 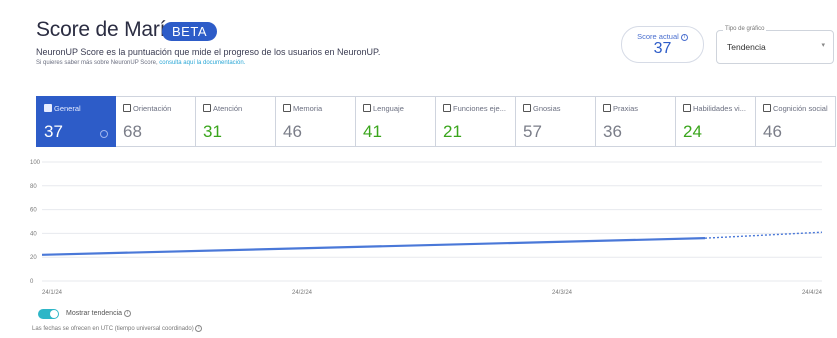 I want to click on tab-3: Memoria 46, so click(x=316, y=121).